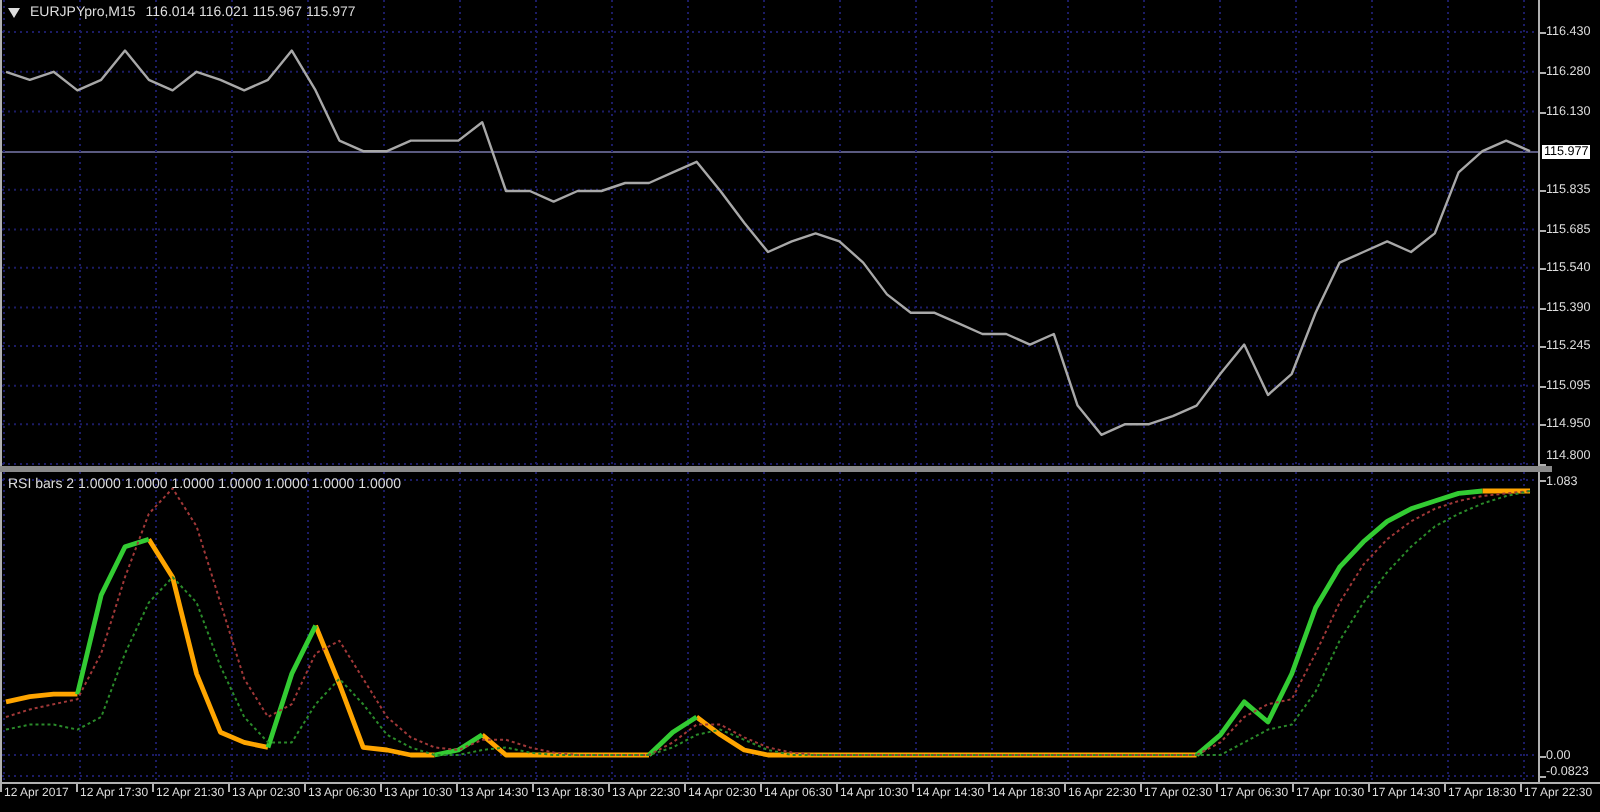  What do you see at coordinates (14, 13) in the screenshot?
I see `dropdown-triangle-icon` at bounding box center [14, 13].